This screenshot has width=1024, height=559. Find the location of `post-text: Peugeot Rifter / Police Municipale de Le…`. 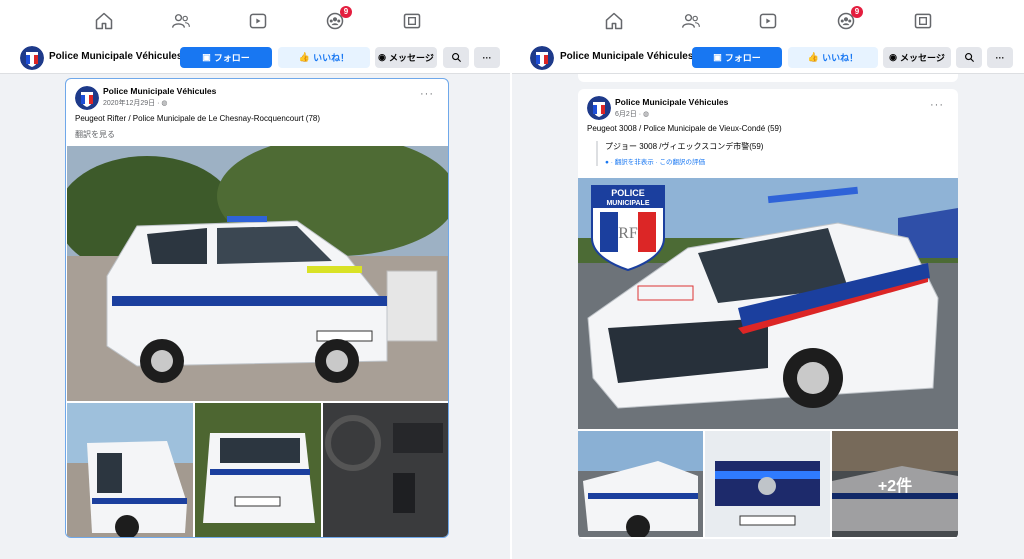

post-text: Peugeot Rifter / Police Municipale de Le… is located at coordinates (198, 118).